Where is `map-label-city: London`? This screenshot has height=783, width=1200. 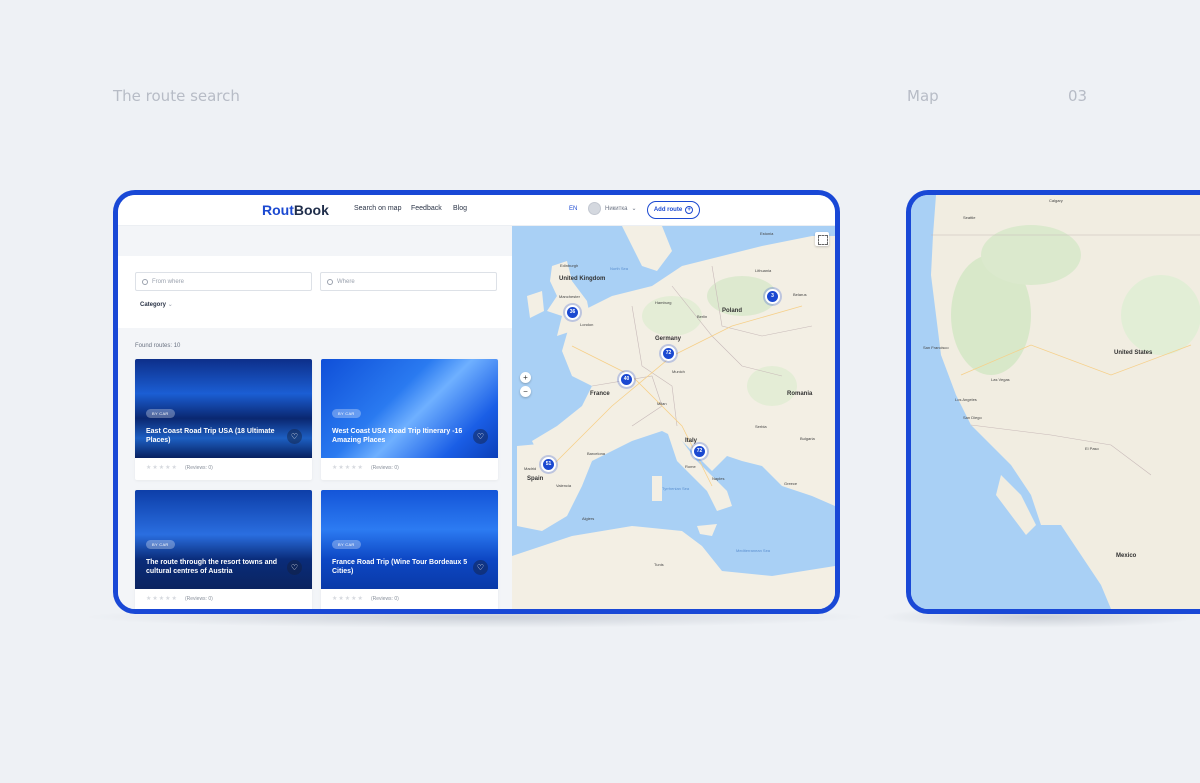
map-label-city: London is located at coordinates (587, 324).